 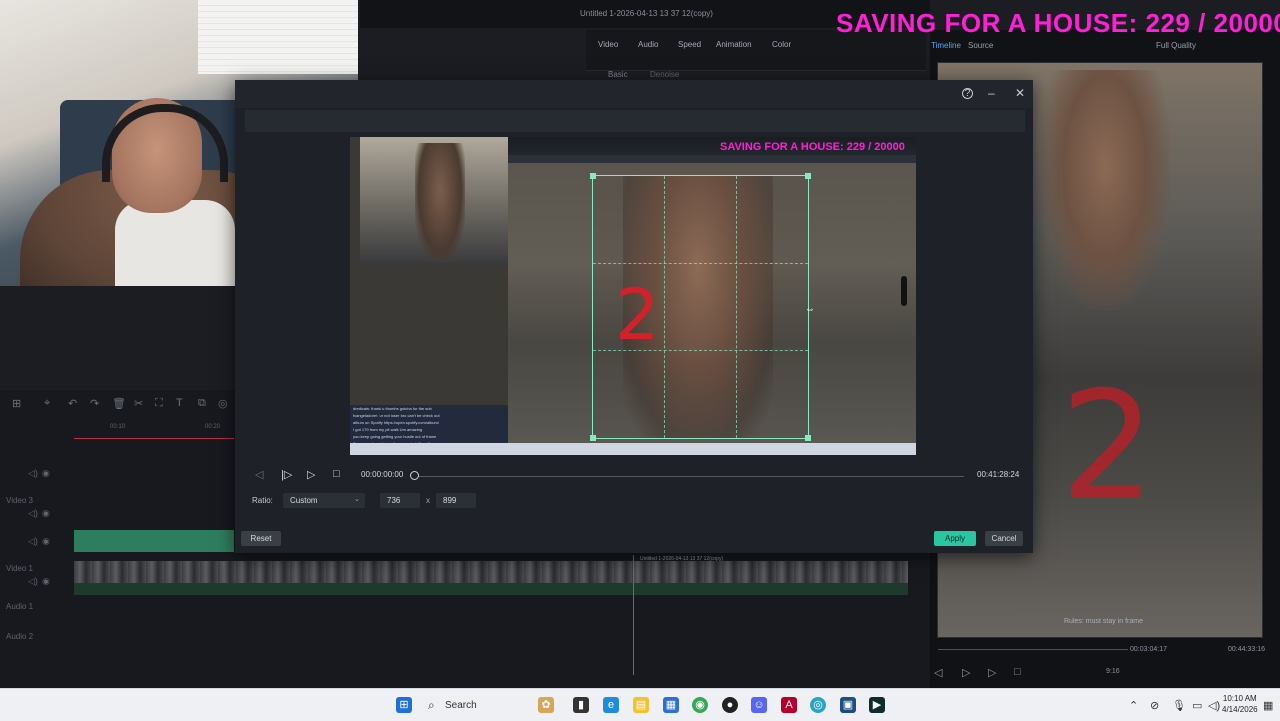 I want to click on undo-icon: ↶, so click(x=72, y=403).